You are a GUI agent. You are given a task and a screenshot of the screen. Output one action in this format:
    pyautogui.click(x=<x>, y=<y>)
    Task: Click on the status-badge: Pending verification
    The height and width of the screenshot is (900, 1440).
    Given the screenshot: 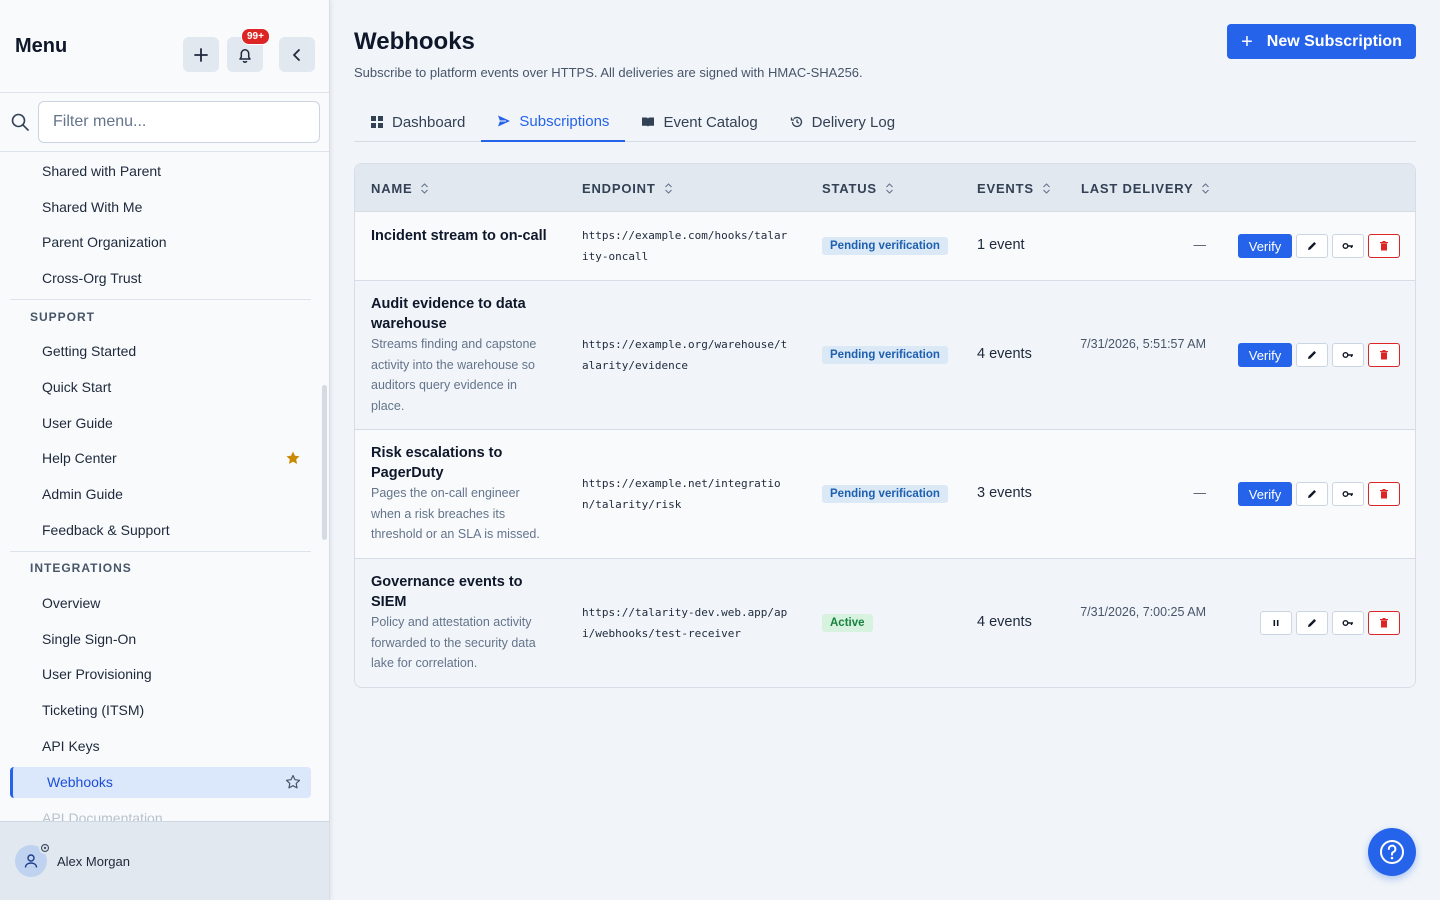 What is the action you would take?
    pyautogui.click(x=885, y=355)
    